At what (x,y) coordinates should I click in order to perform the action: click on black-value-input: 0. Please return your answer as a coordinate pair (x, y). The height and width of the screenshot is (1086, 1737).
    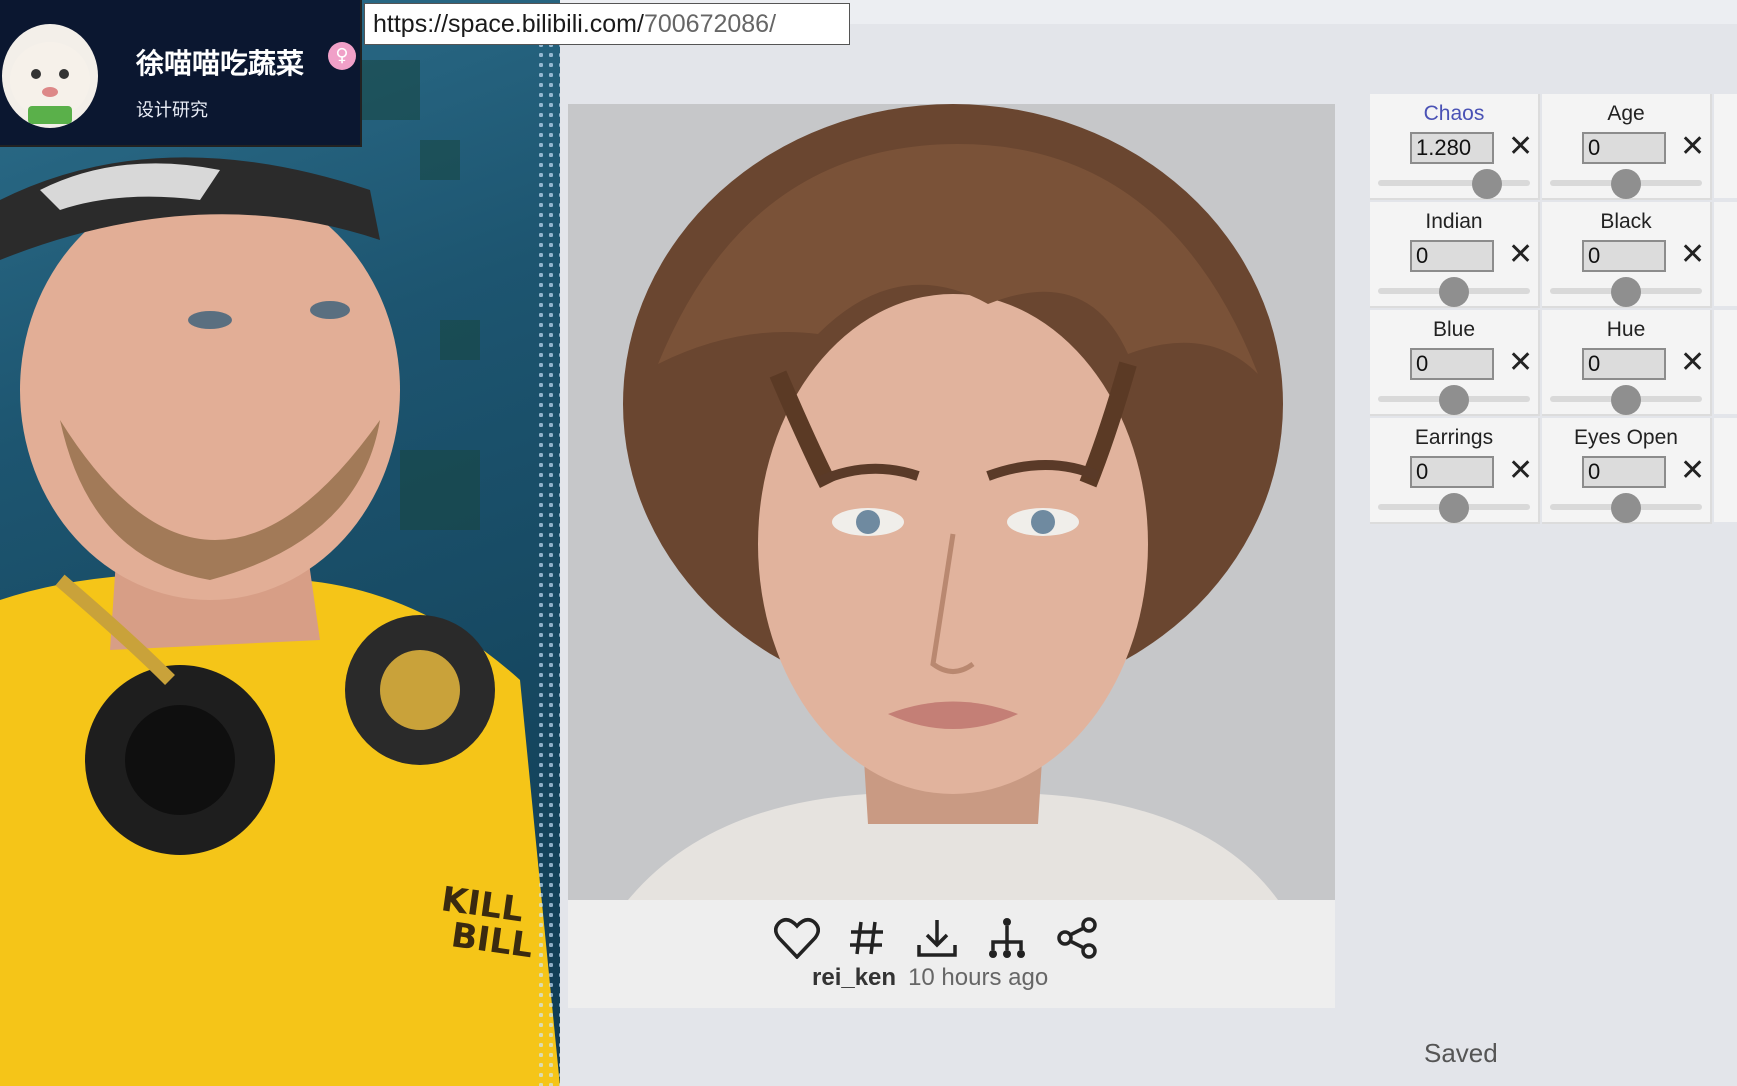
    Looking at the image, I should click on (1624, 256).